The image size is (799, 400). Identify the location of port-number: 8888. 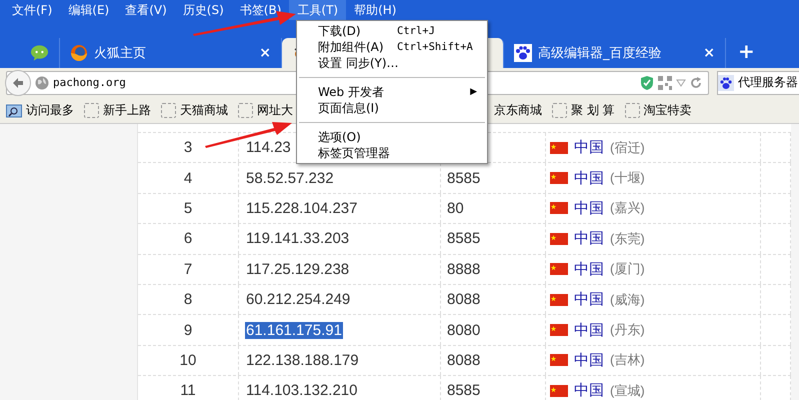
(463, 269).